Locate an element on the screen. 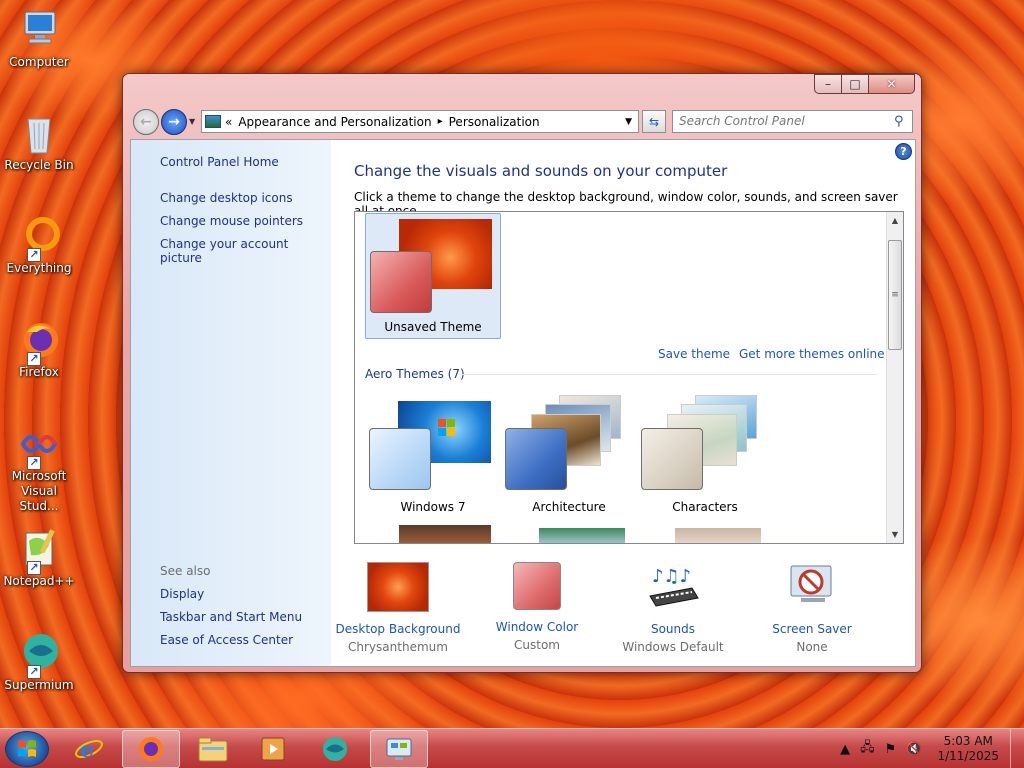 The image size is (1024, 768). action-center-flag-icon: ⚑ is located at coordinates (891, 749).